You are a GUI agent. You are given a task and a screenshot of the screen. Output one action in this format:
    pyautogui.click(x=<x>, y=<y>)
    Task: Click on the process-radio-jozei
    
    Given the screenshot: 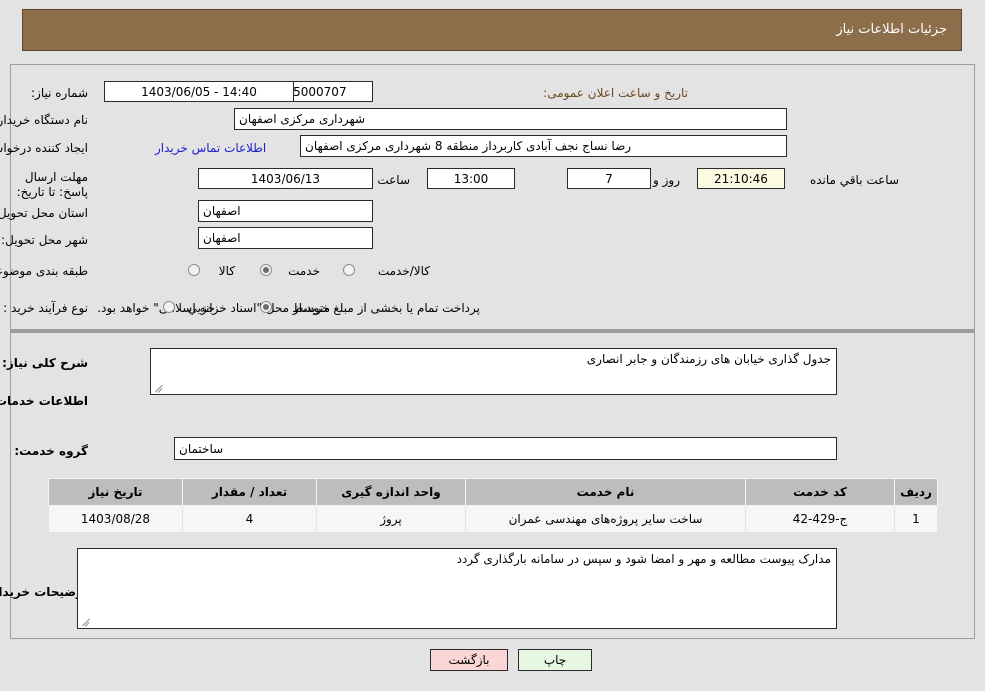 What is the action you would take?
    pyautogui.click(x=169, y=307)
    